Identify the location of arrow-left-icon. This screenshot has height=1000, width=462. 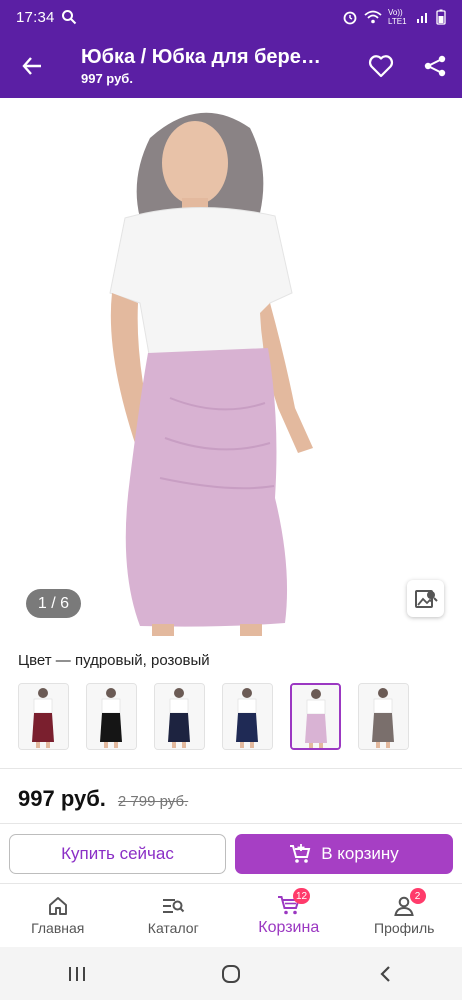
(31, 66).